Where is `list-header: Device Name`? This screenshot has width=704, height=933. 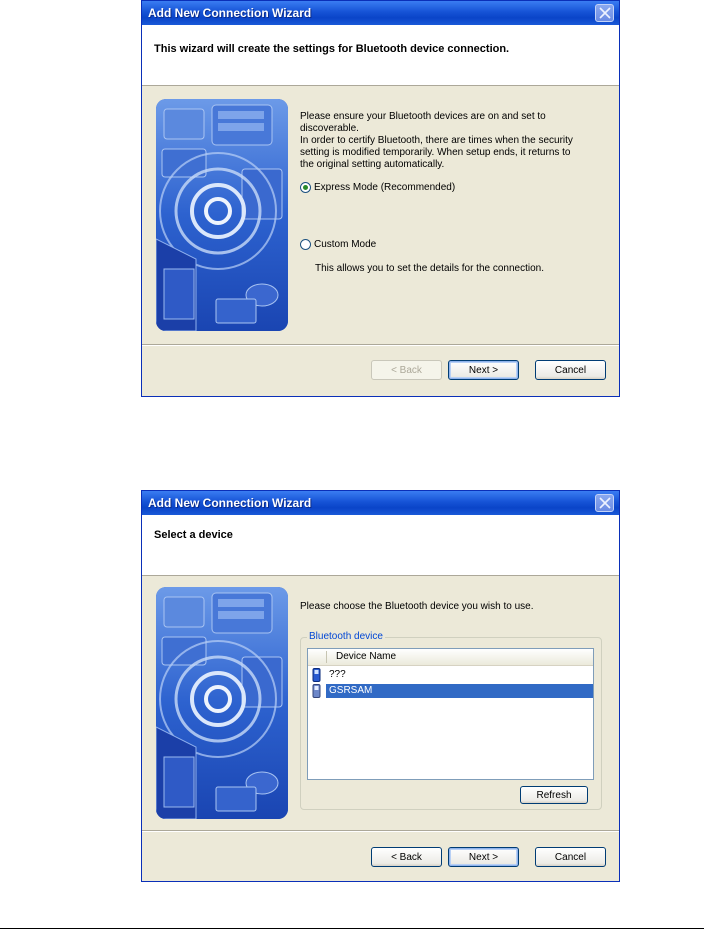
list-header: Device Name is located at coordinates (450, 657).